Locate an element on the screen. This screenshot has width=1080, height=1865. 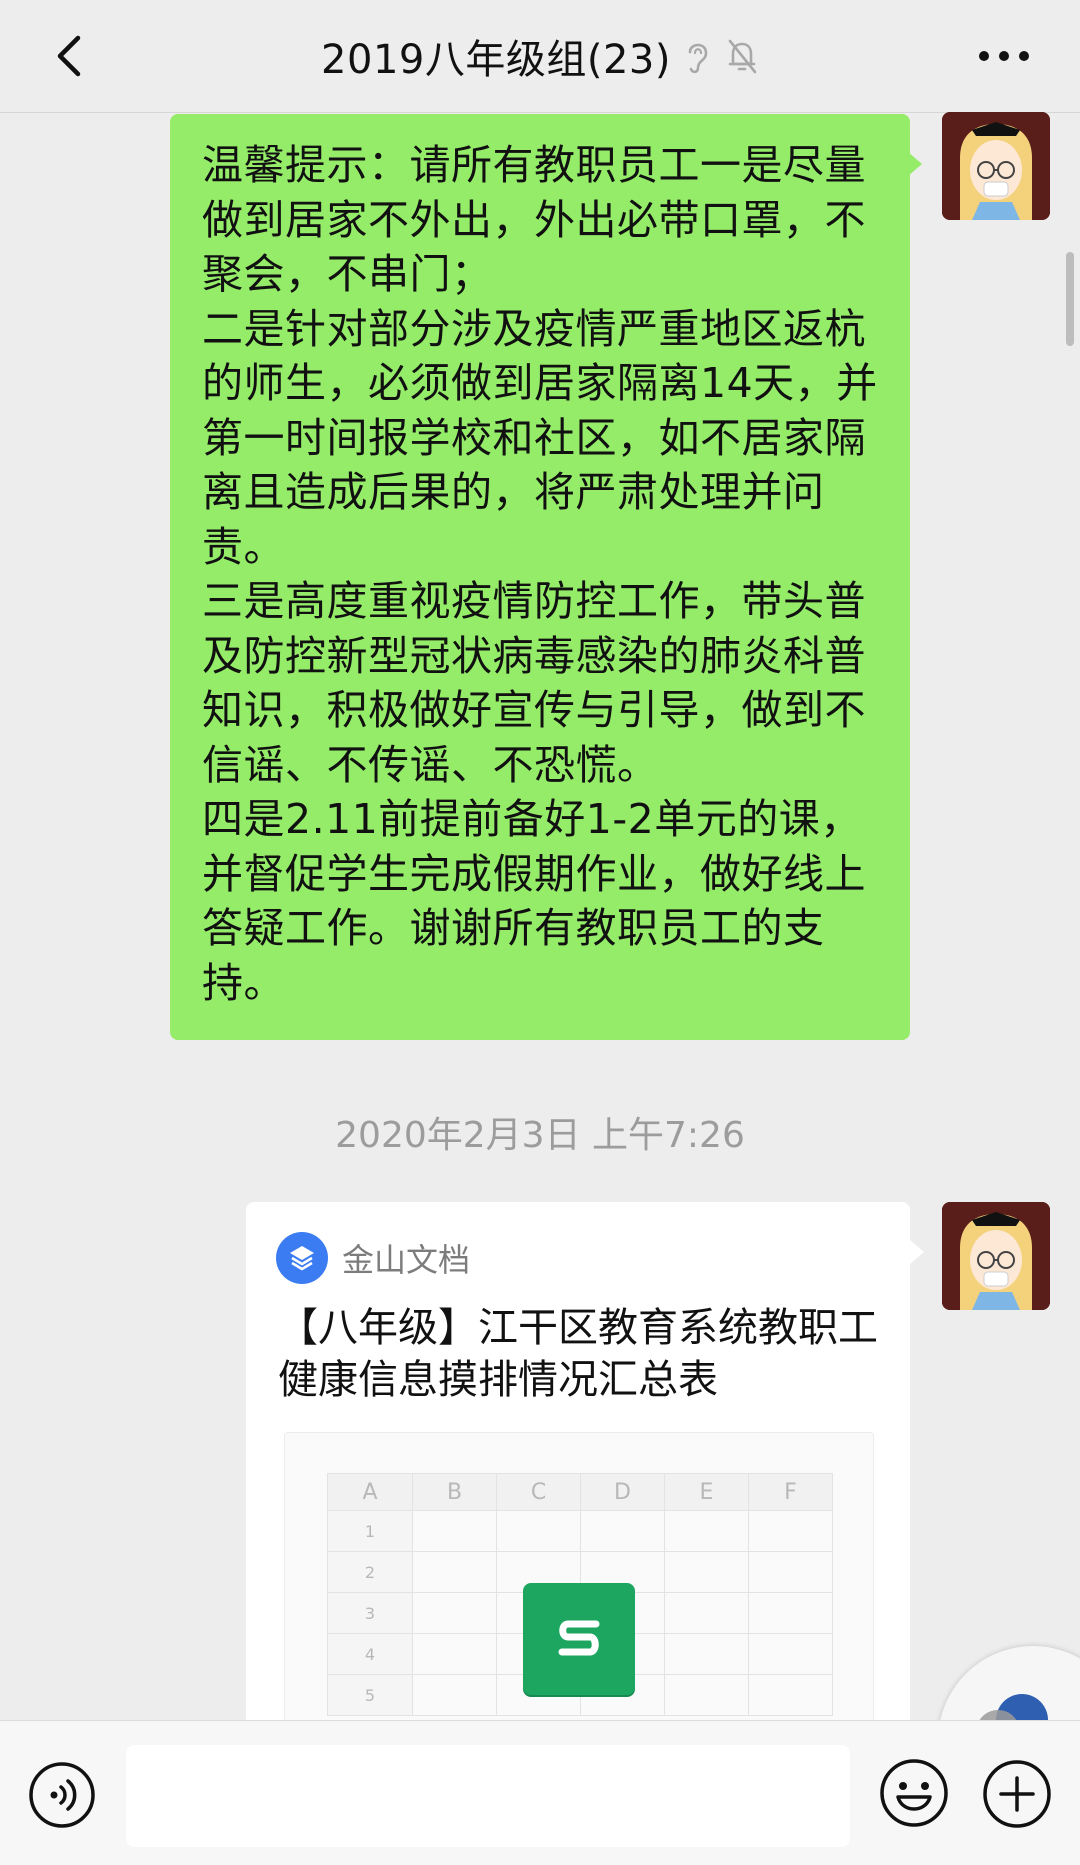
row-header: 2 is located at coordinates (370, 1572).